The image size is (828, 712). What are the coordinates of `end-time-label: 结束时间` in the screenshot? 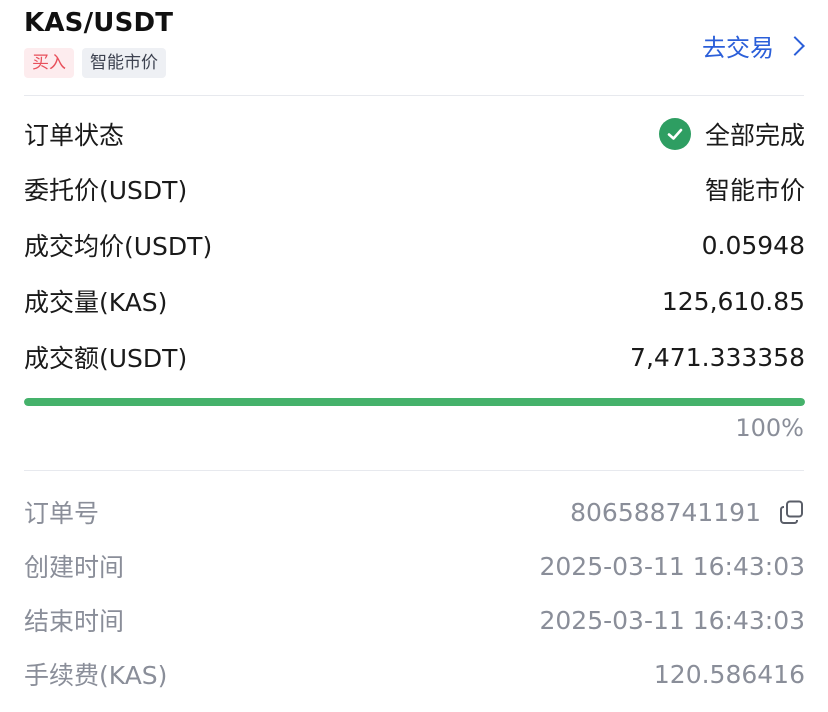 It's located at (74, 621).